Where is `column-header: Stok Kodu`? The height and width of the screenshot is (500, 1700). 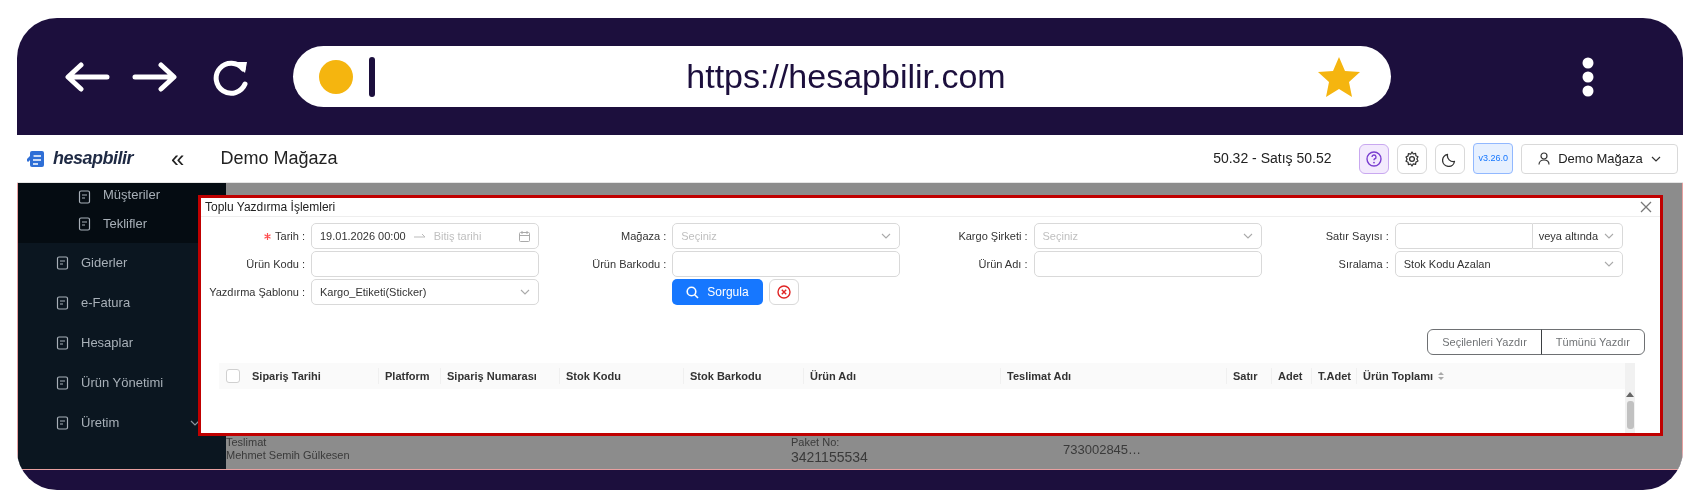 column-header: Stok Kodu is located at coordinates (593, 376).